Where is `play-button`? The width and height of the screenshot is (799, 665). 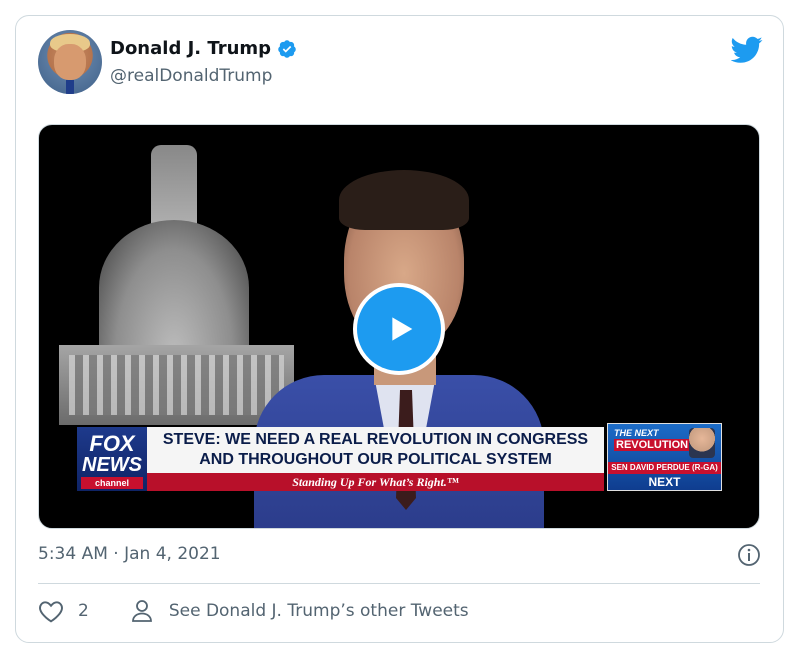 play-button is located at coordinates (399, 329).